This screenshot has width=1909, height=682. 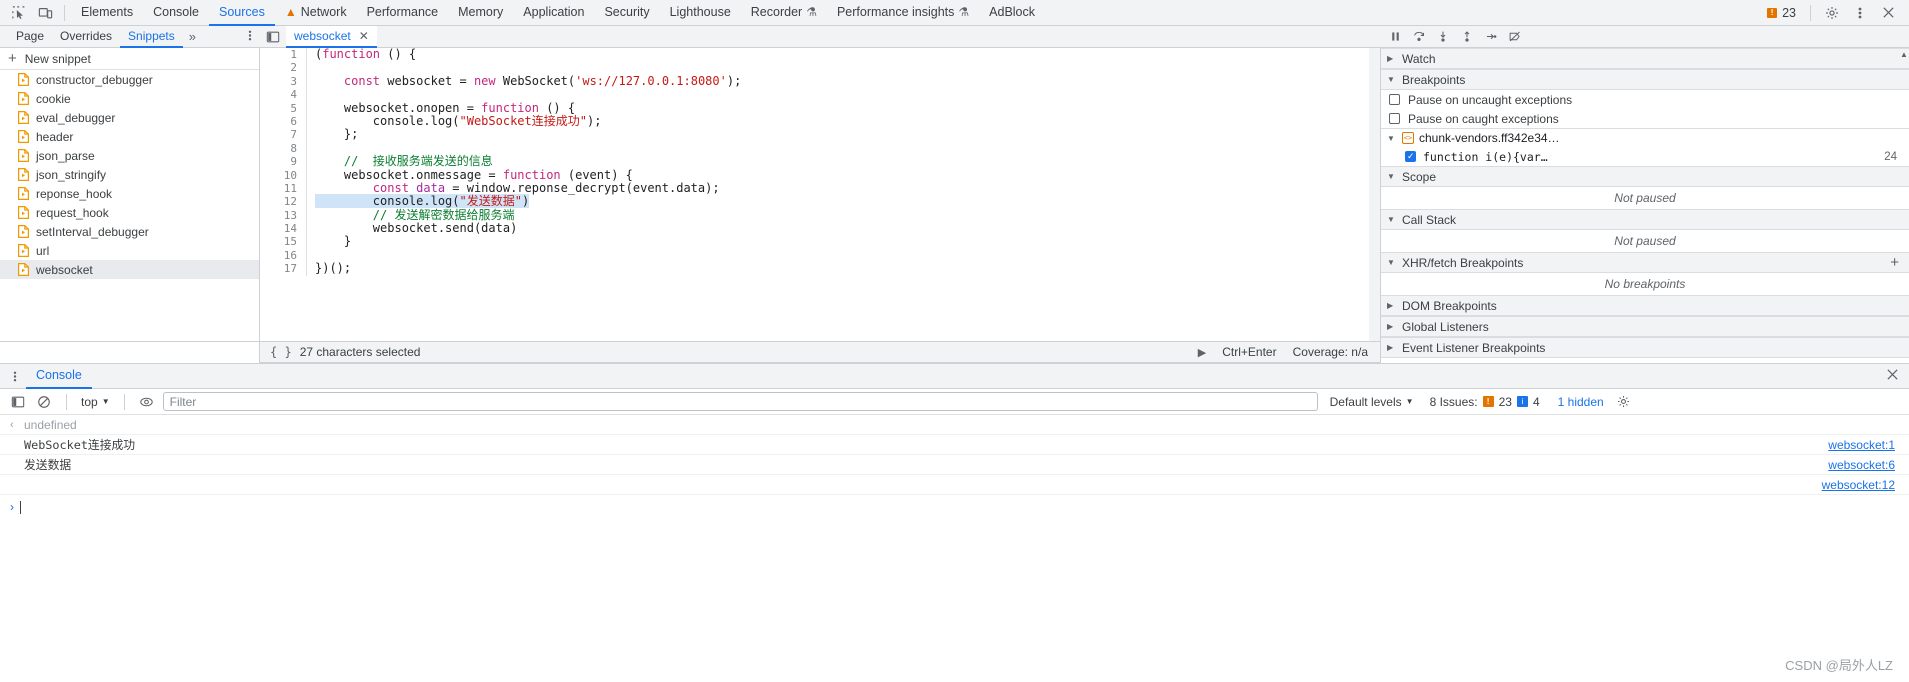 What do you see at coordinates (30, 37) in the screenshot?
I see `subtab-page: Page` at bounding box center [30, 37].